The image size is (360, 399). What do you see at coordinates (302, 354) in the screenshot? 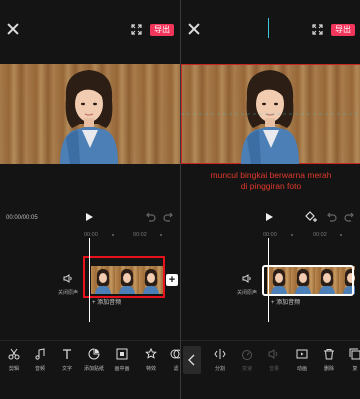
I see `animation-icon` at bounding box center [302, 354].